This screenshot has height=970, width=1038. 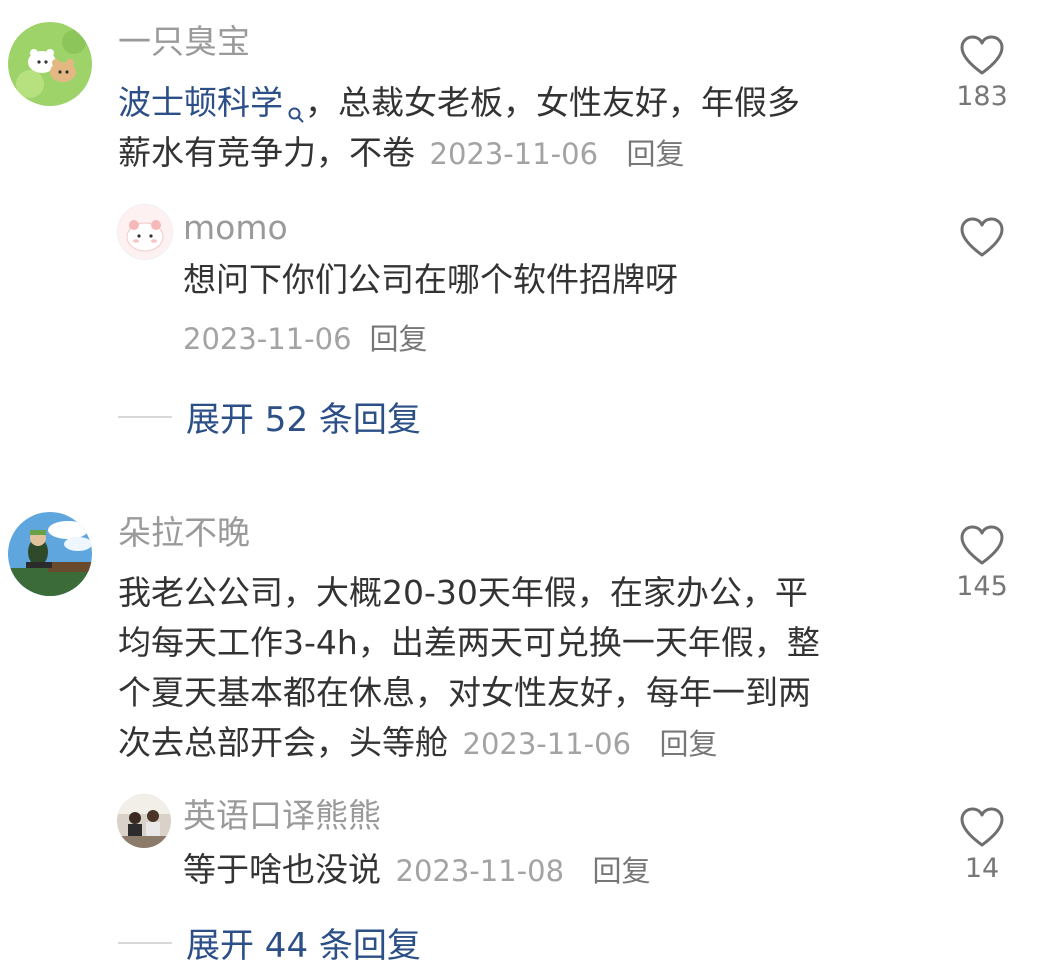 I want to click on expand-replies-button: 展开 52 条回复, so click(x=269, y=416).